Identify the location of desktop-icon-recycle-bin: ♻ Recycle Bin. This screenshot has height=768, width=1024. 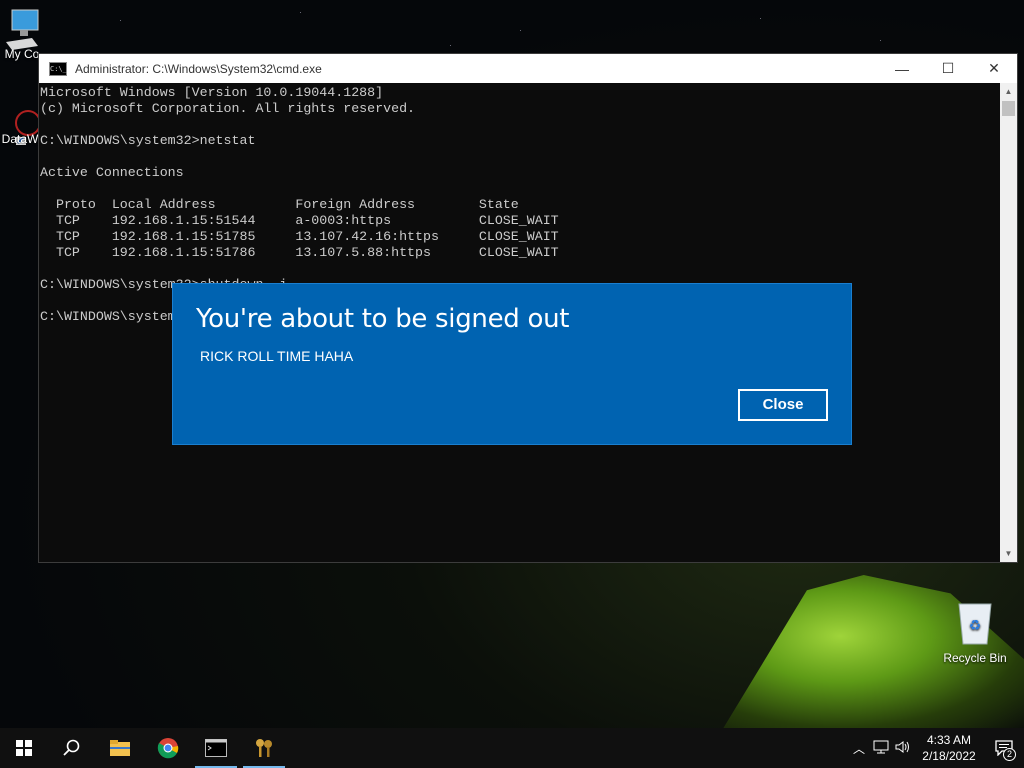
(975, 632).